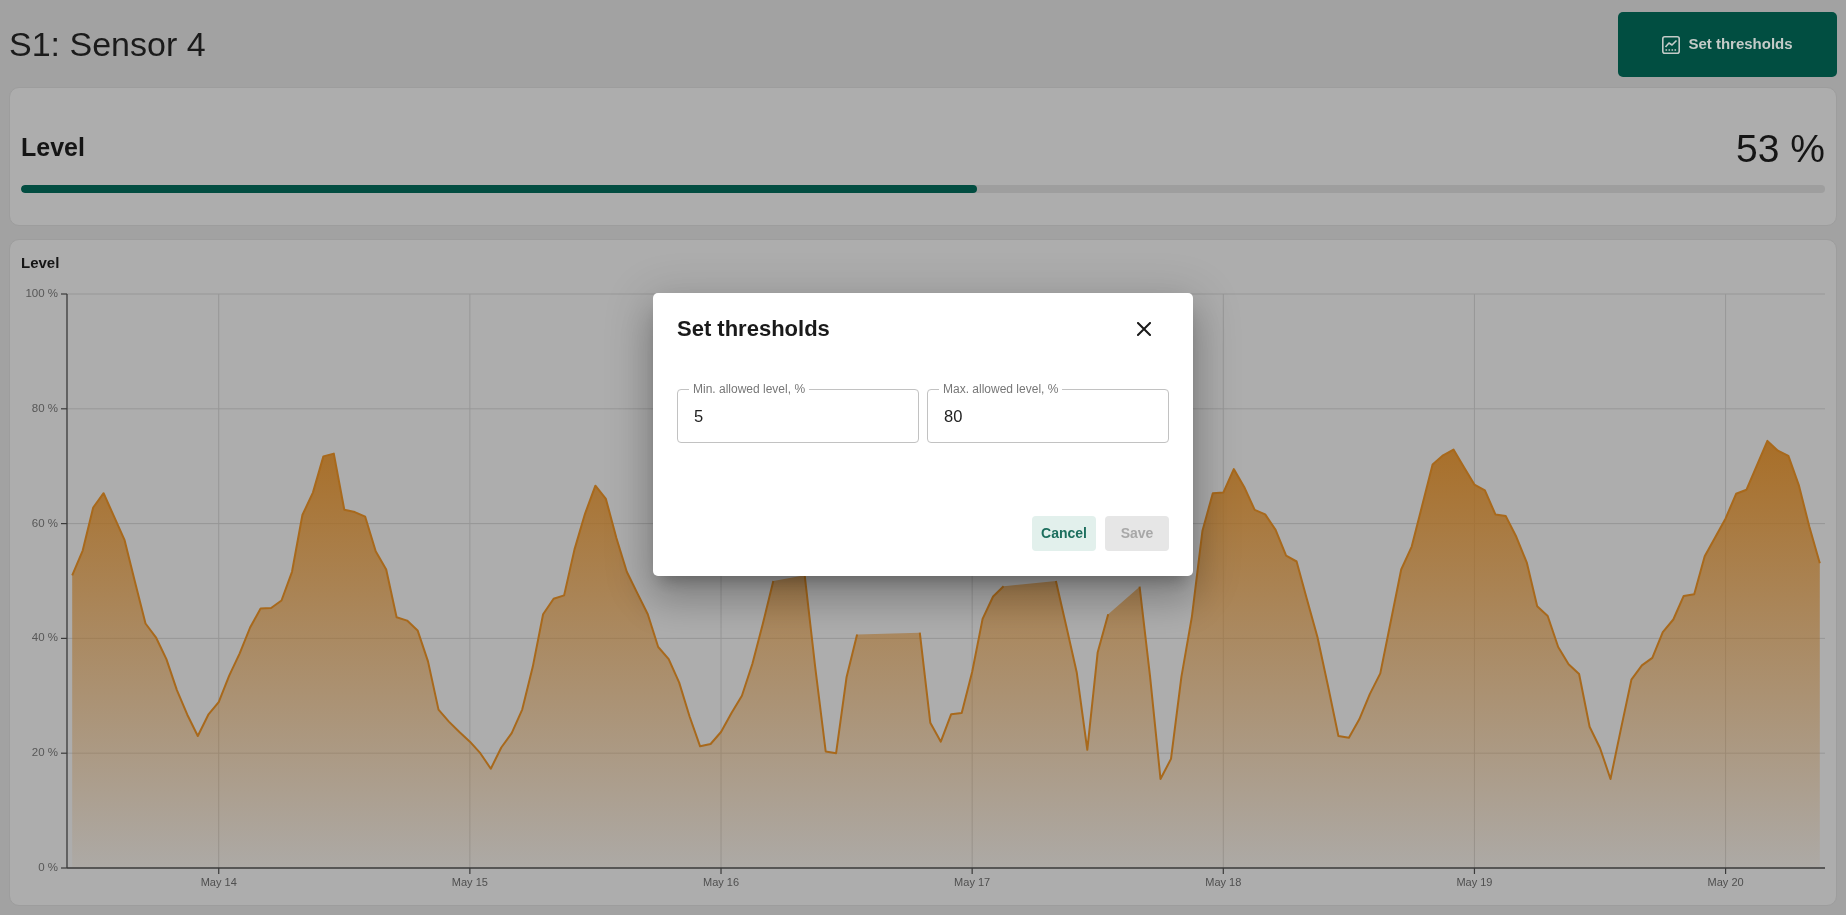 The height and width of the screenshot is (915, 1846). I want to click on x-tick-label: May 17, so click(972, 882).